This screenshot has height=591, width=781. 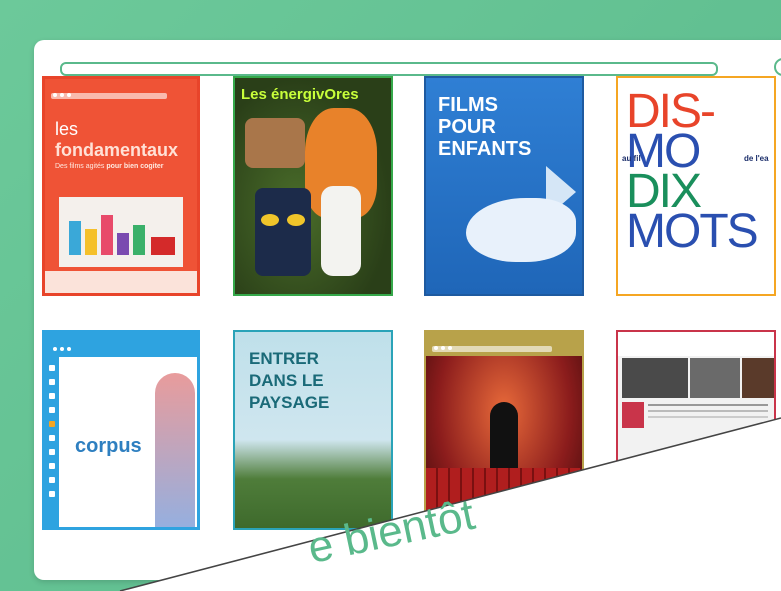 I want to click on tile-title: ENTRER DANS LE PAYSAGE, so click(x=289, y=380).